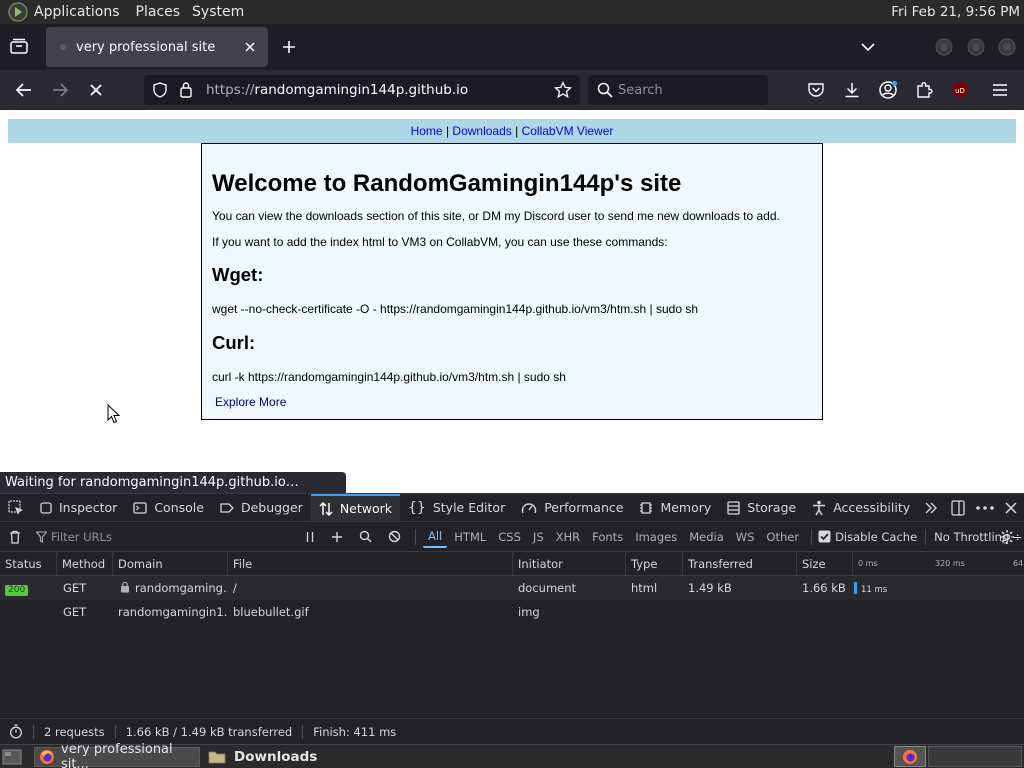  What do you see at coordinates (538, 537) in the screenshot?
I see `filter-js: JS` at bounding box center [538, 537].